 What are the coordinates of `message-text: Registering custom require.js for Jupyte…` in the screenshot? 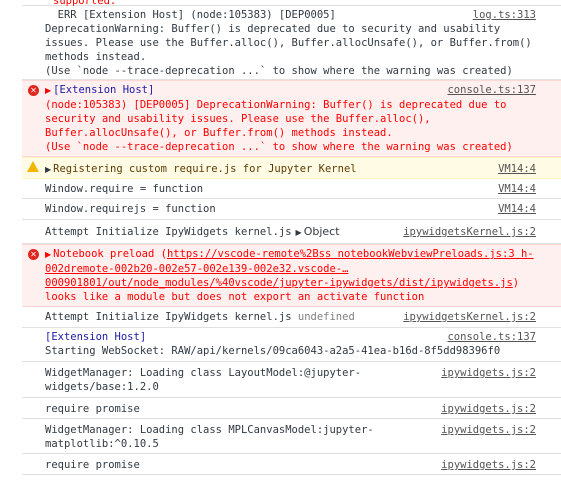 It's located at (205, 169).